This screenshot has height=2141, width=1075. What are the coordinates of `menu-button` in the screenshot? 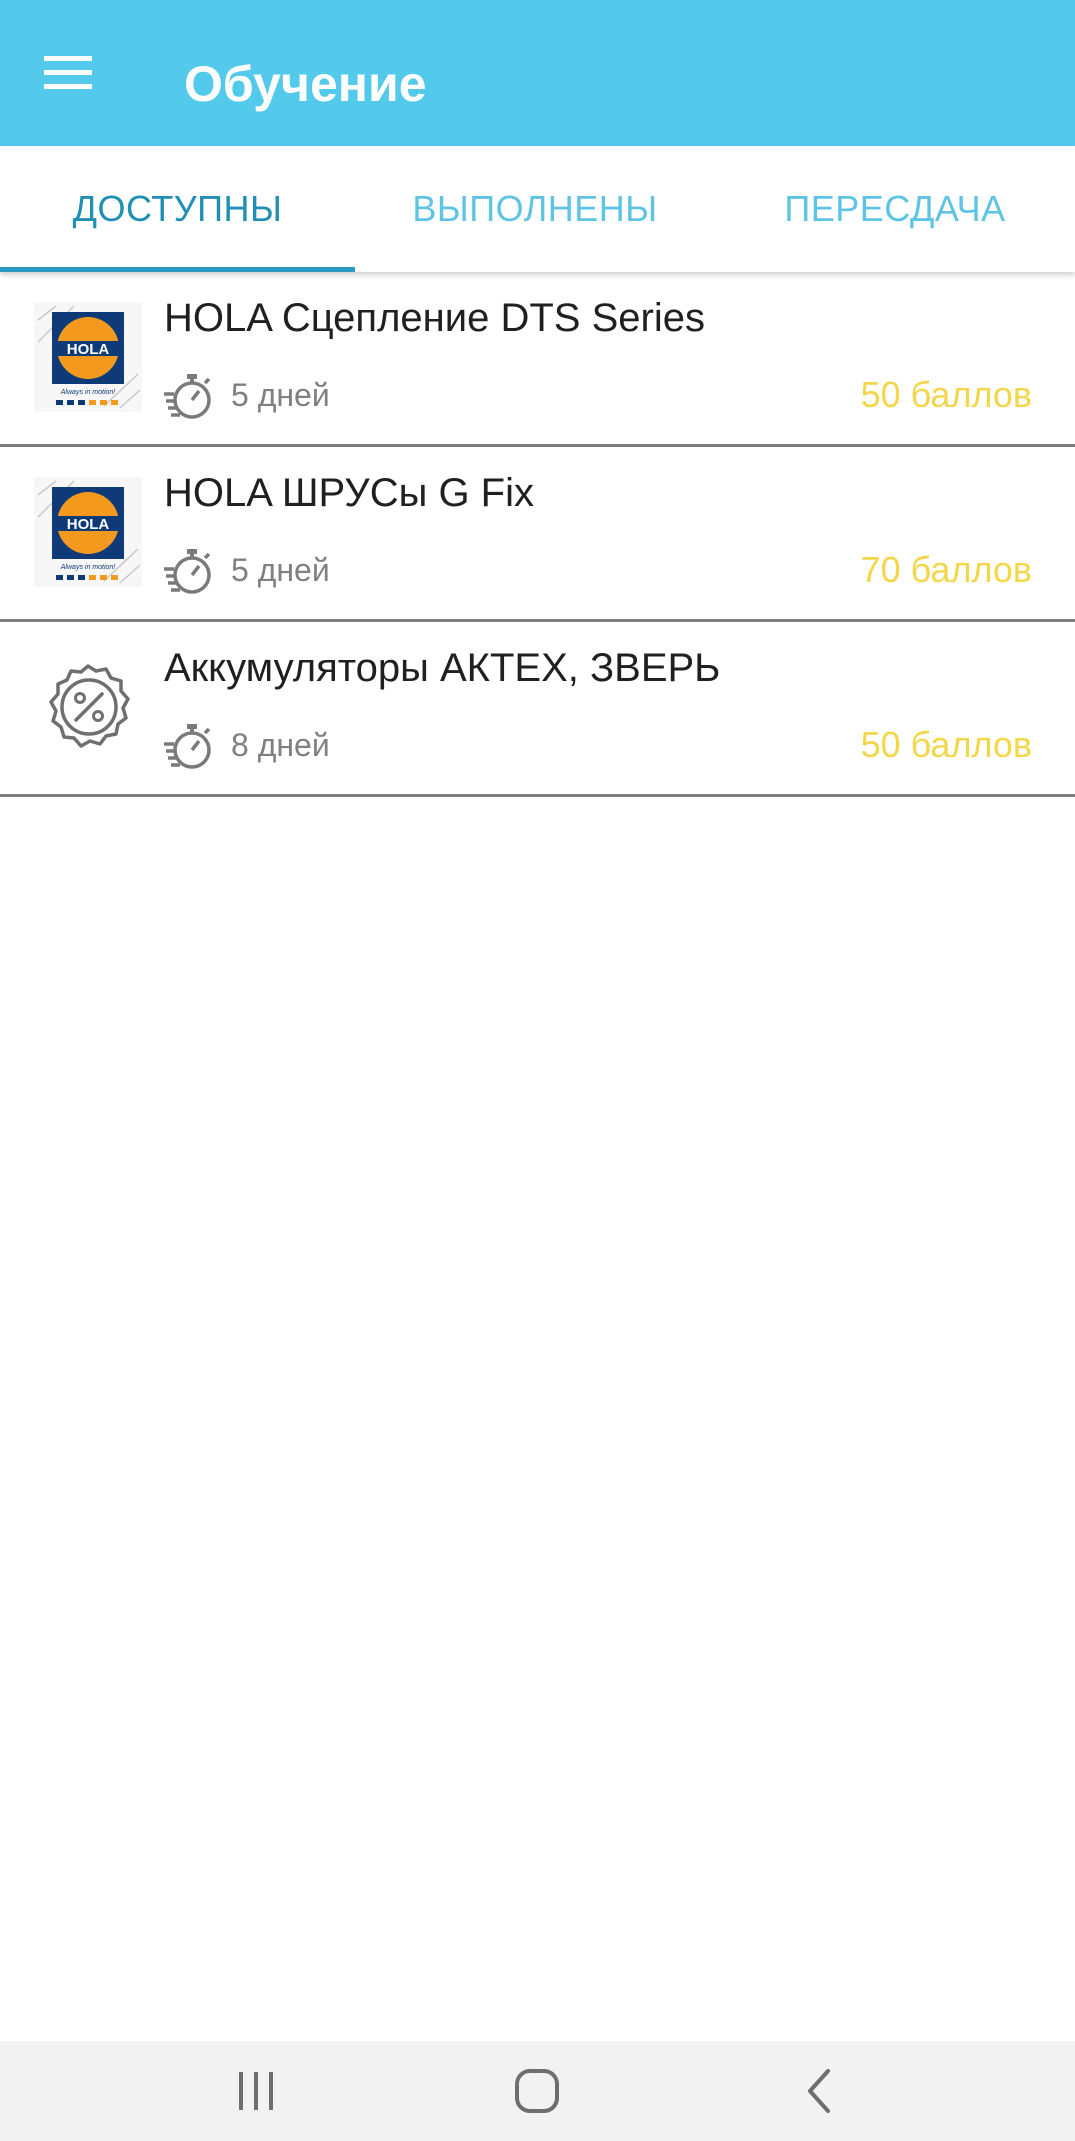 It's located at (68, 73).